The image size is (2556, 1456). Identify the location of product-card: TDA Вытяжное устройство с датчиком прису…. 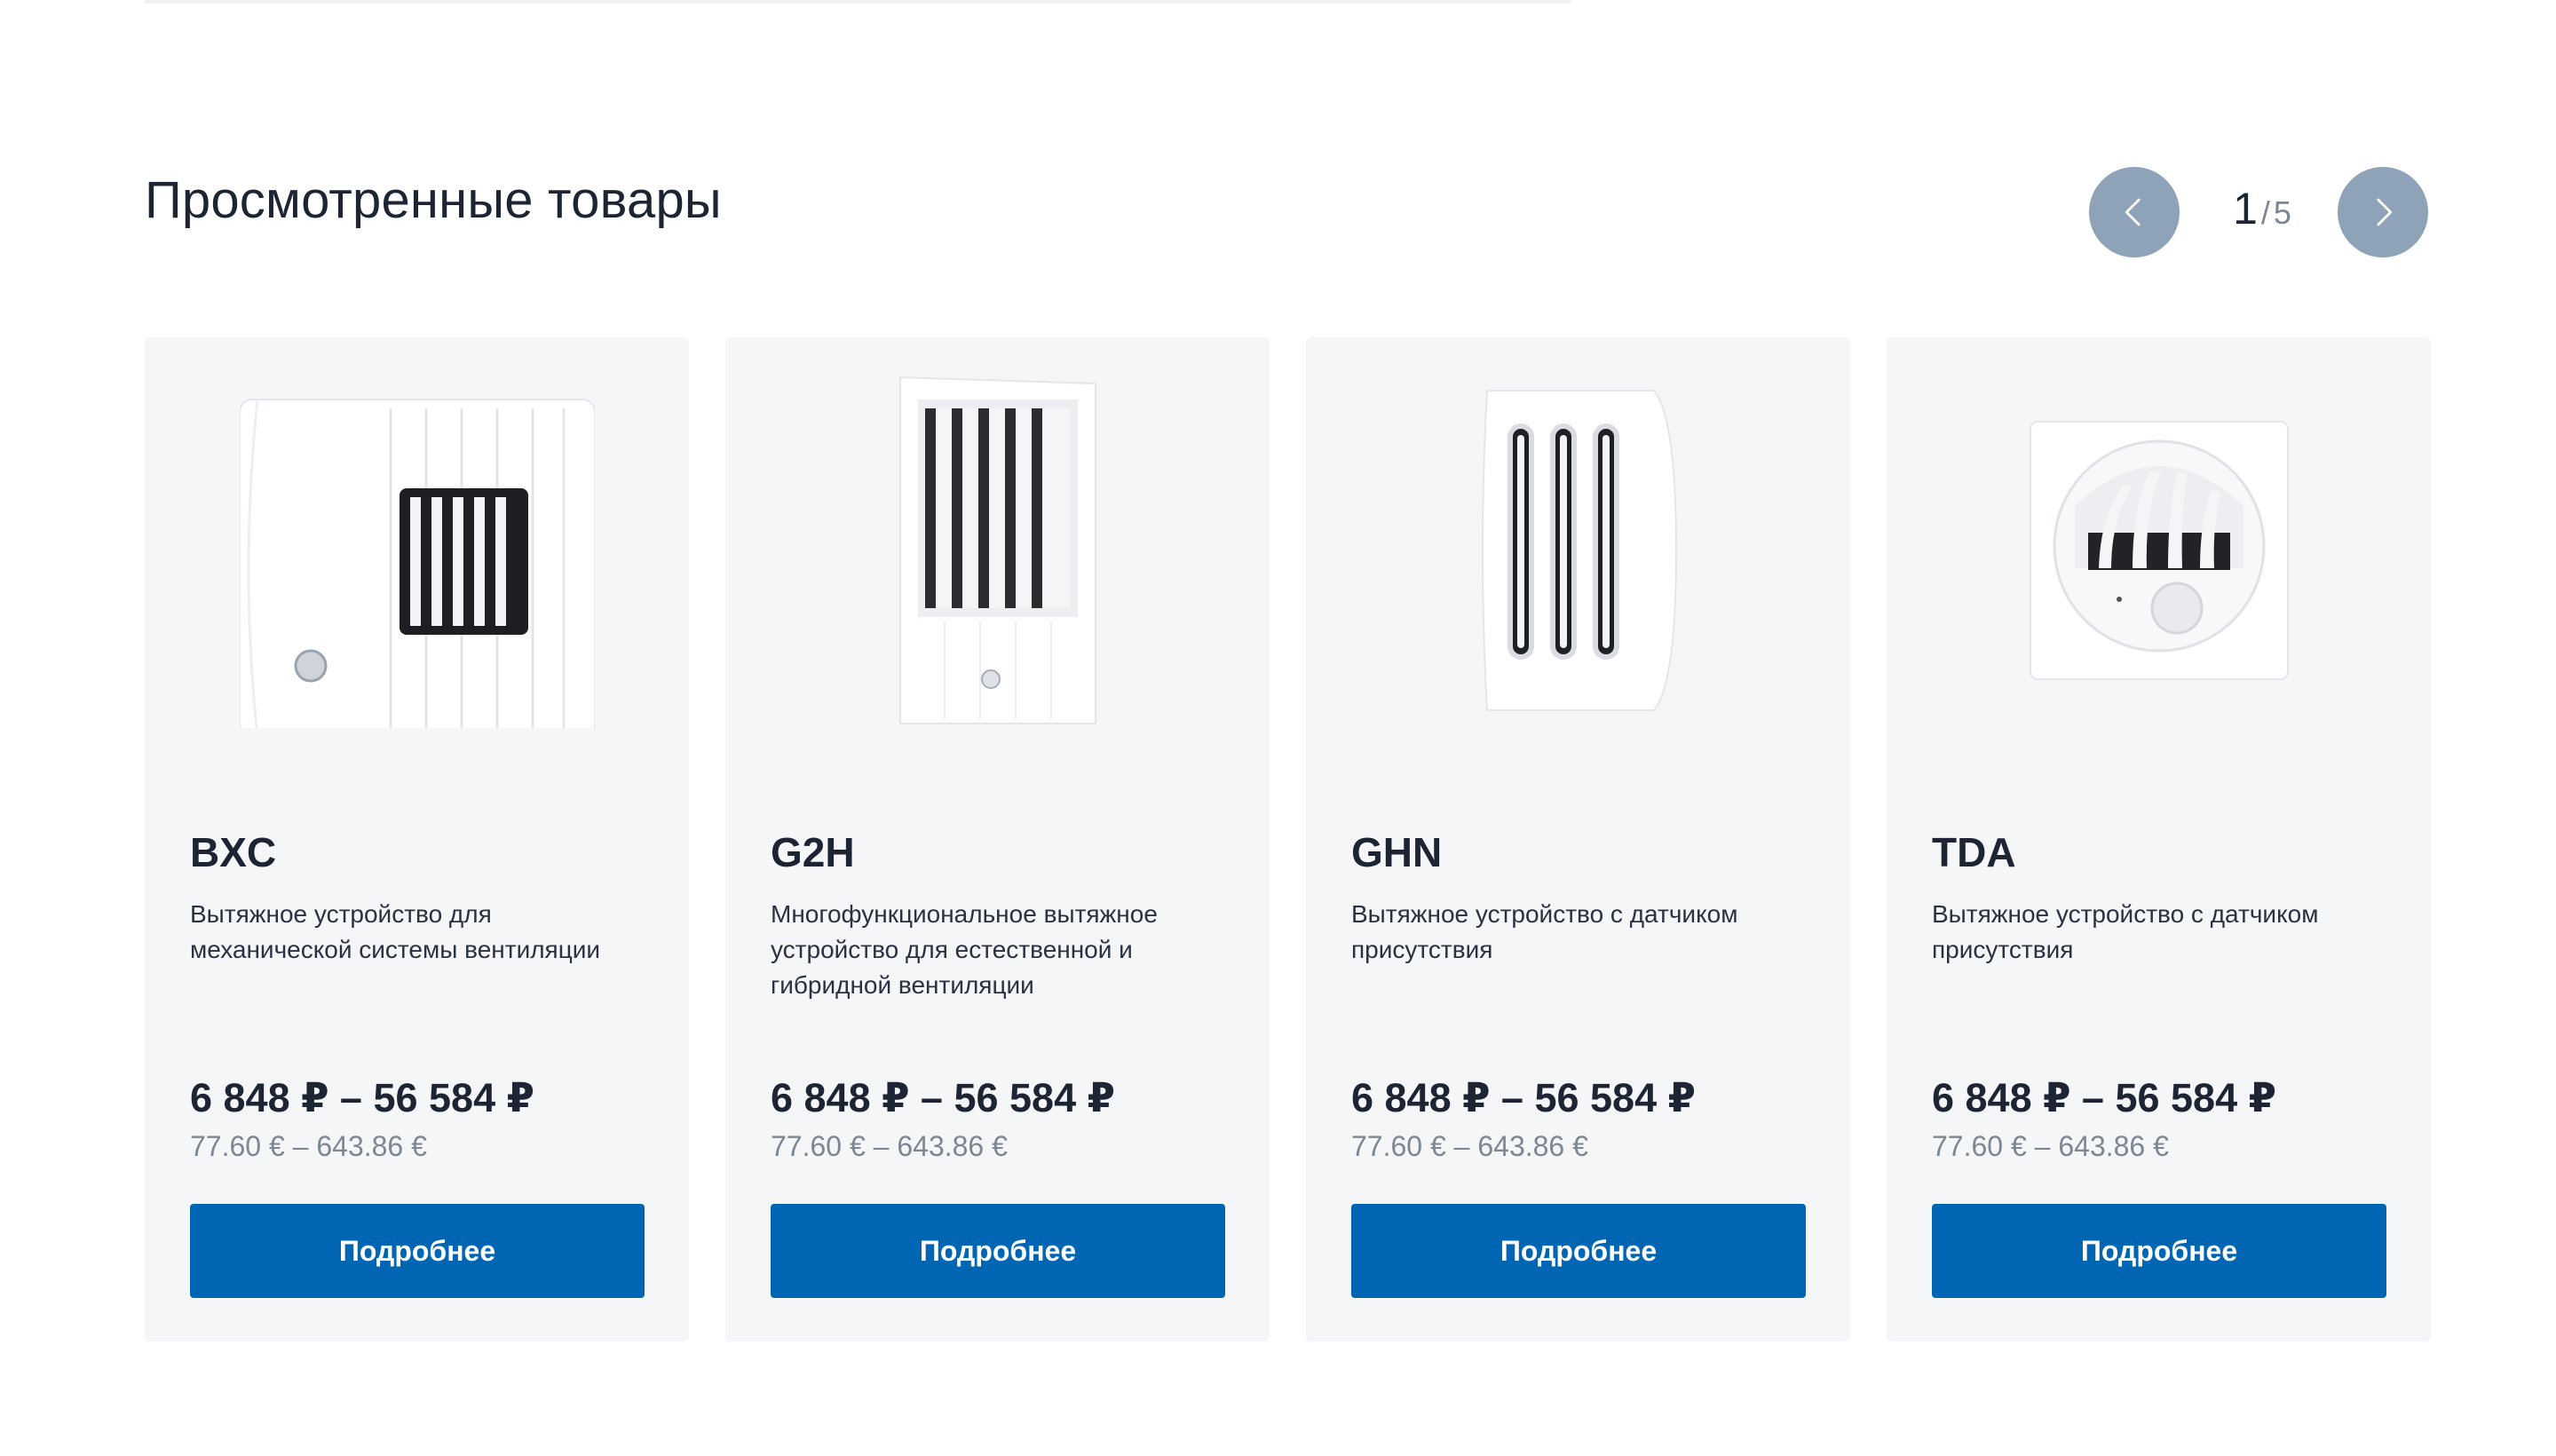
(2159, 839).